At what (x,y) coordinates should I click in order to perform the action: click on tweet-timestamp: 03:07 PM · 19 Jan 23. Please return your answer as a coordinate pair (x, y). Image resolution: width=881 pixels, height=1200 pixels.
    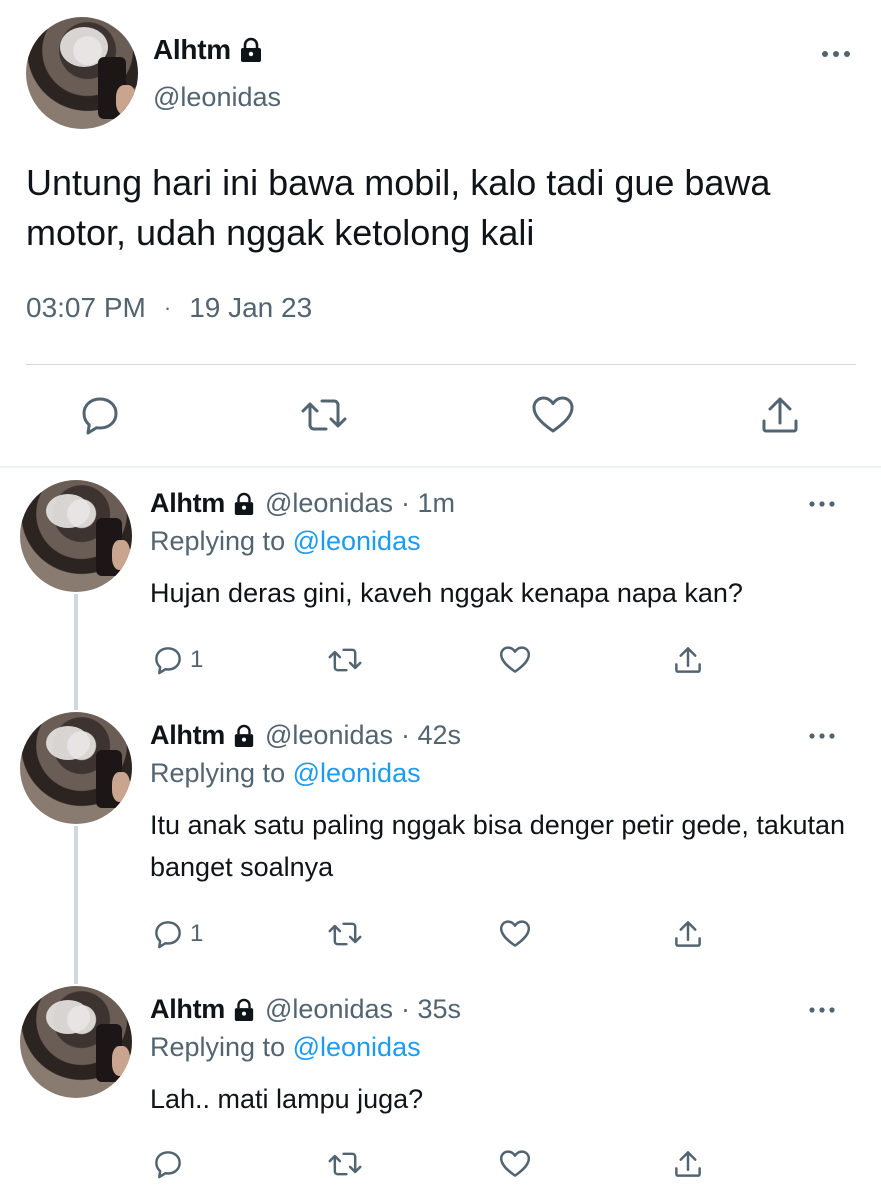
    Looking at the image, I should click on (169, 308).